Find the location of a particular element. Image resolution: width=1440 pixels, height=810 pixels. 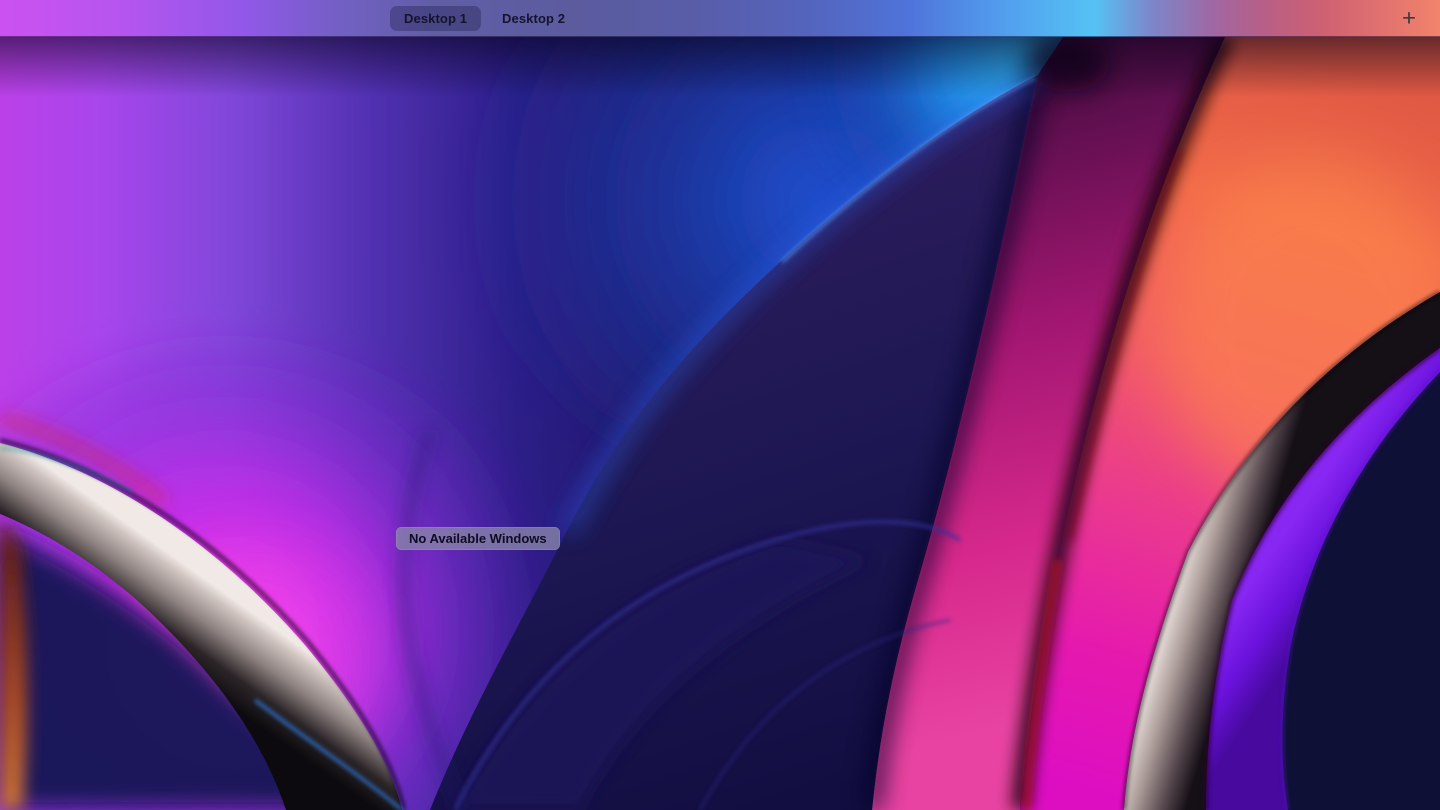

space-tab-desktop-1: Desktop 1 is located at coordinates (436, 18).